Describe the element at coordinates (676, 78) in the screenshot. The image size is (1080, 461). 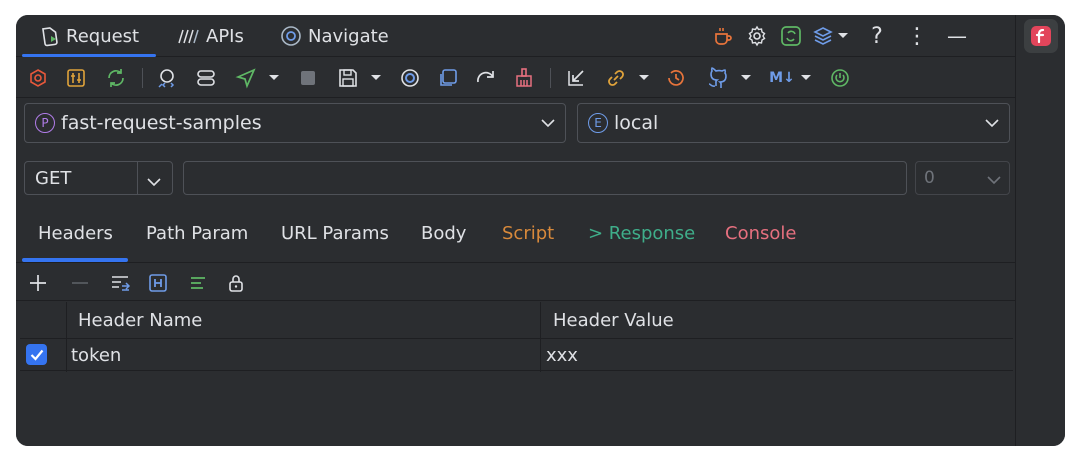
I see `history-icon` at that location.